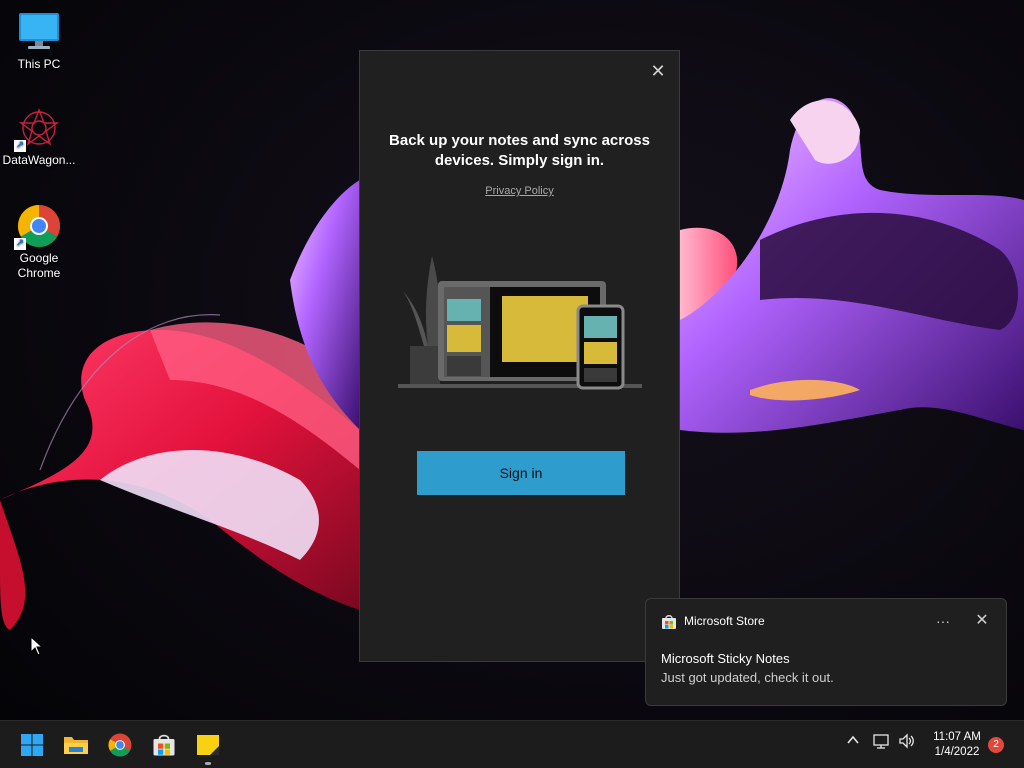 This screenshot has height=768, width=1024. I want to click on desktop-icon-label: This PC, so click(39, 64).